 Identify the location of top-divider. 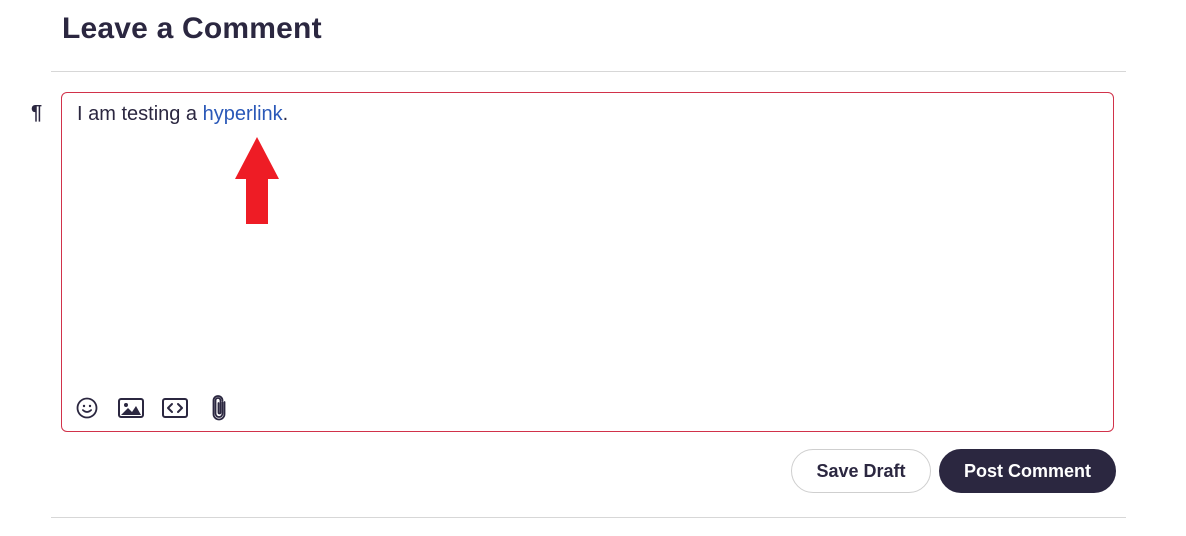
(588, 71).